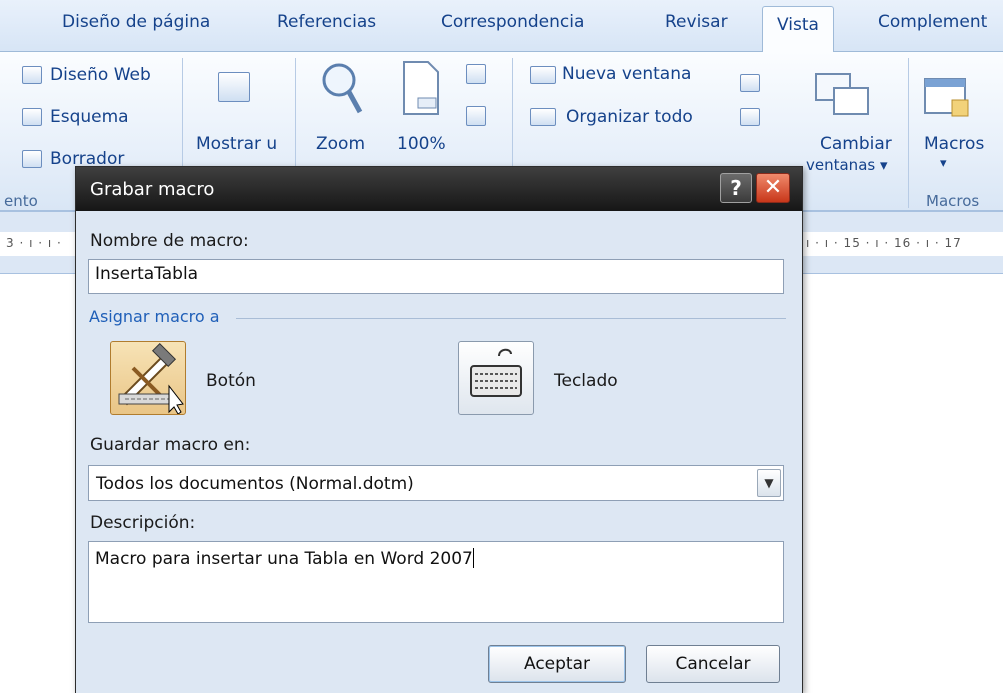 The width and height of the screenshot is (1003, 693). What do you see at coordinates (341, 144) in the screenshot?
I see `zoom-label: Zoom` at bounding box center [341, 144].